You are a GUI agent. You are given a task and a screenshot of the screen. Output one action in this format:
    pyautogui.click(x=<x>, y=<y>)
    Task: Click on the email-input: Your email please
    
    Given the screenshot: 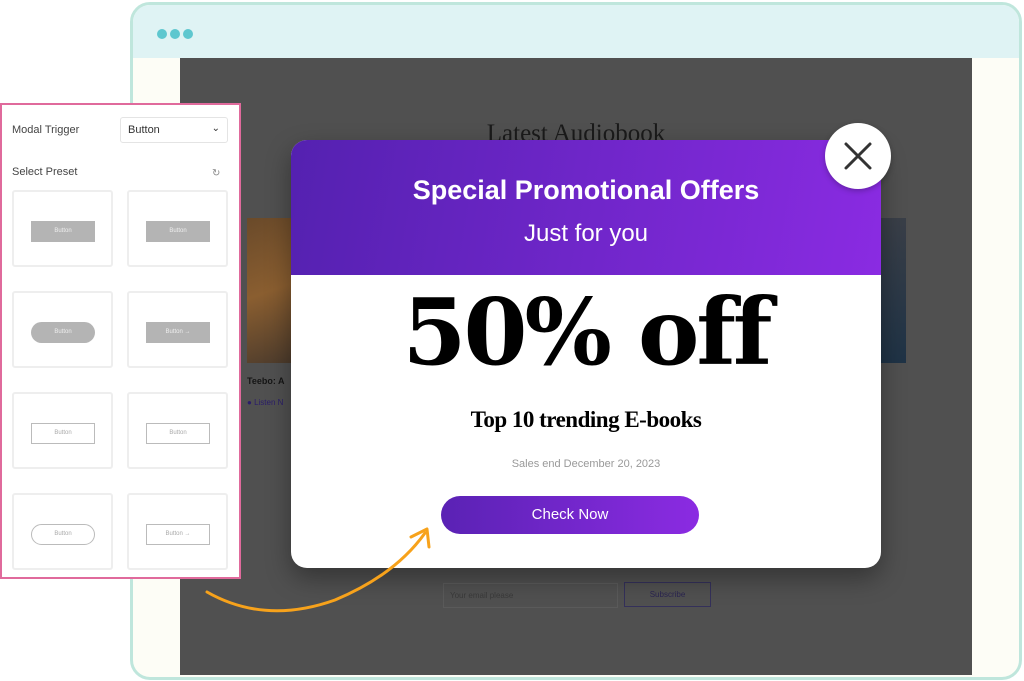 What is the action you would take?
    pyautogui.click(x=530, y=595)
    